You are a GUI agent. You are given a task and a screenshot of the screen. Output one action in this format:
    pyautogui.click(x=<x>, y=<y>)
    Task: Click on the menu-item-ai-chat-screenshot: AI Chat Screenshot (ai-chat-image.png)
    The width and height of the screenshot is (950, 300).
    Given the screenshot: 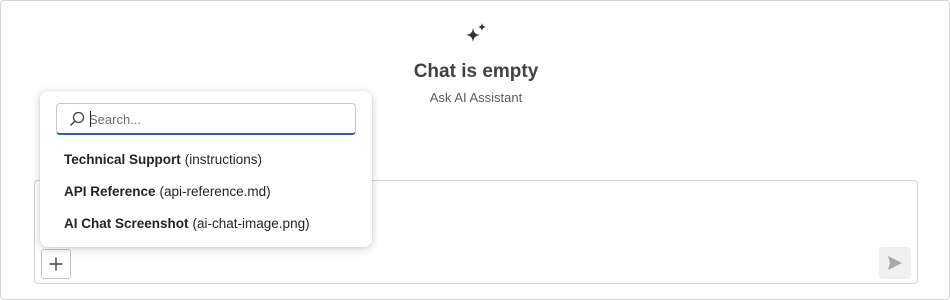 What is the action you would take?
    pyautogui.click(x=206, y=223)
    